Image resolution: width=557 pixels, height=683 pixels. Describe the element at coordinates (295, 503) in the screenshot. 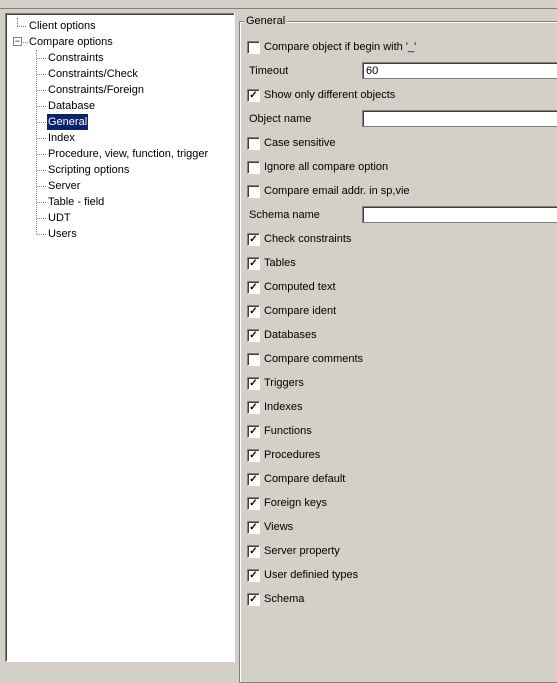

I see `checkbox-label: Foreign keys` at that location.